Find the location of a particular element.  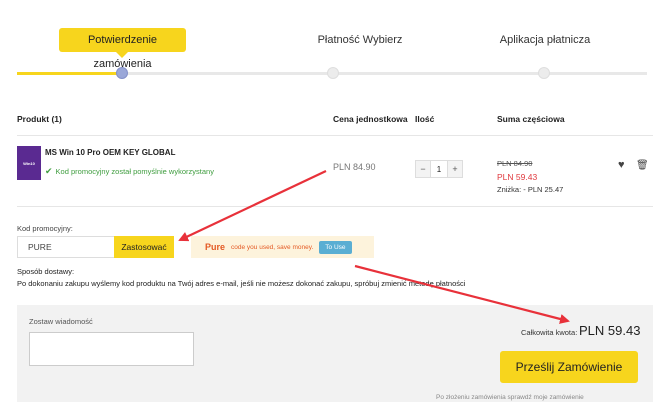

annotation-arrow-to-total is located at coordinates (462, 294).